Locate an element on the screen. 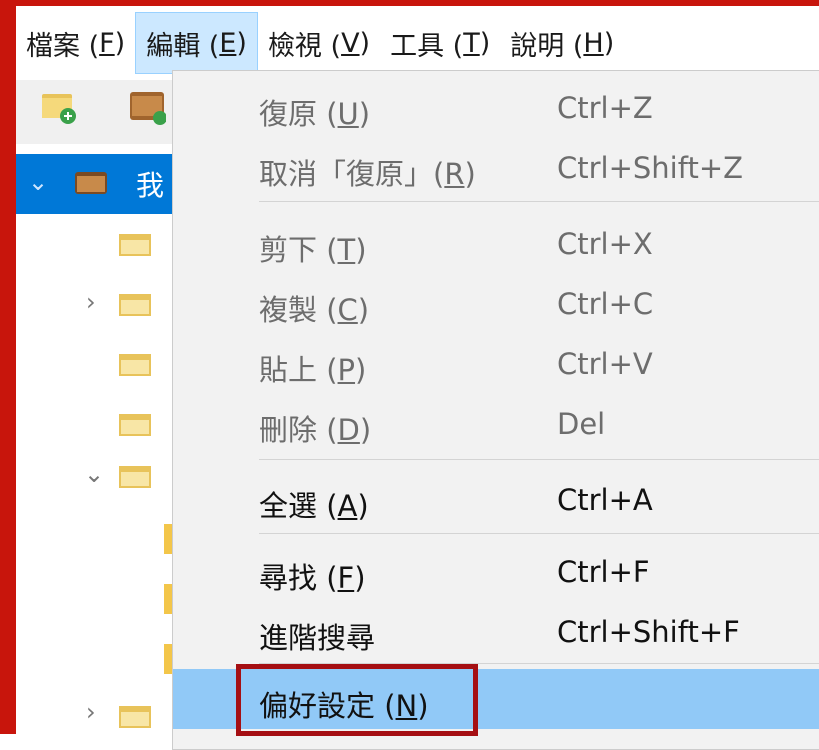  menu-edit-label: 編輯 ( is located at coordinates (183, 46).